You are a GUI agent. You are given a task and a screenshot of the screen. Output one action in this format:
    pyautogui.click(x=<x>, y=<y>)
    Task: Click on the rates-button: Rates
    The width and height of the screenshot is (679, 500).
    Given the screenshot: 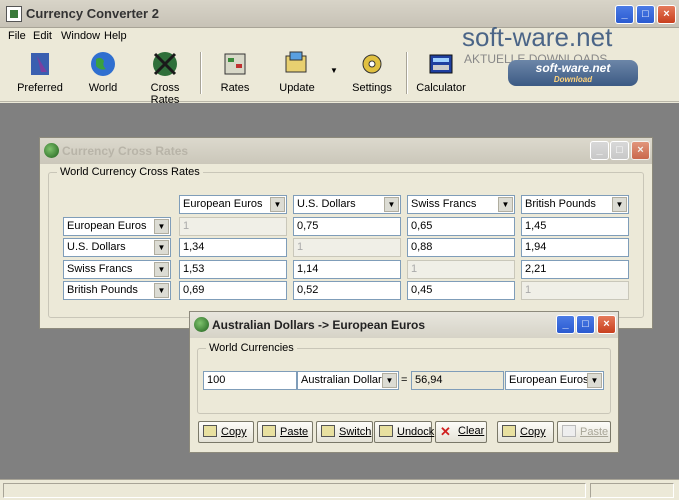 What is the action you would take?
    pyautogui.click(x=235, y=74)
    